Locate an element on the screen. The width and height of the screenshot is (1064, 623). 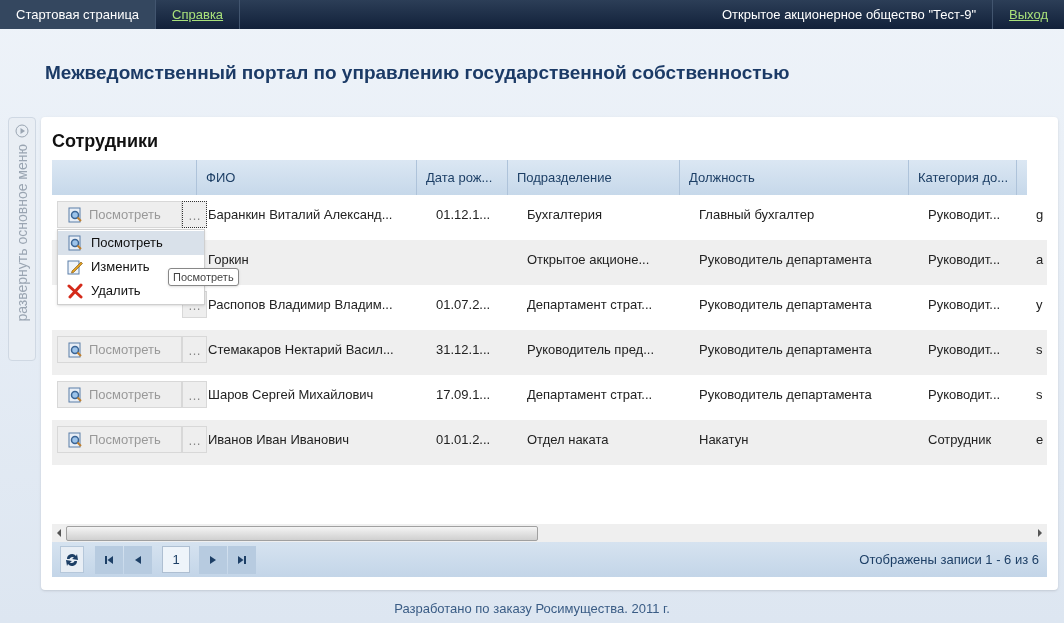
table-cell-text: Главный бухгалтер is located at coordinates (757, 214).